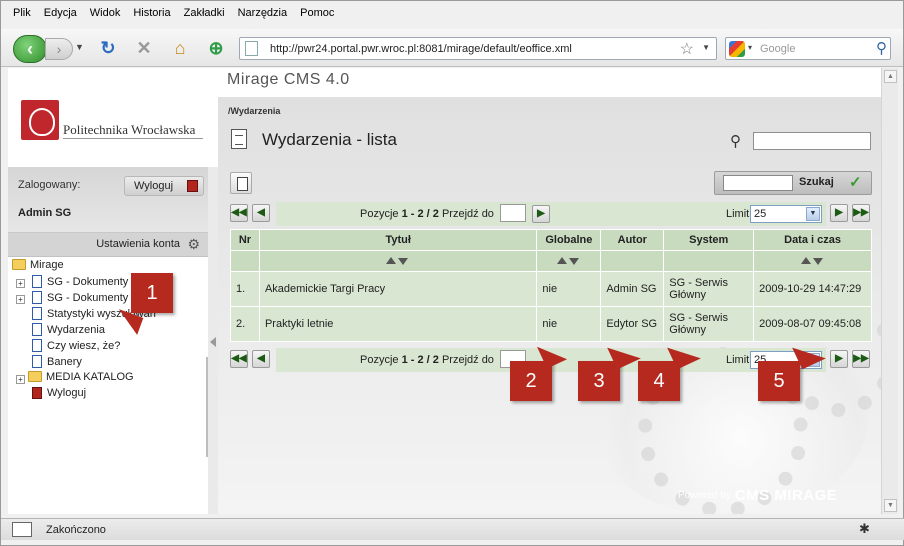  What do you see at coordinates (180, 48) in the screenshot?
I see `home-icon: ⌂` at bounding box center [180, 48].